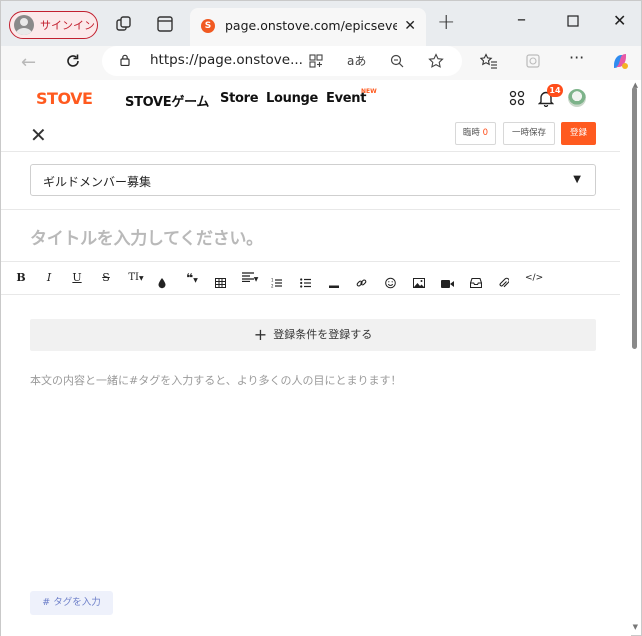  Describe the element at coordinates (446, 22) in the screenshot. I see `new-tab-icon: +` at that location.